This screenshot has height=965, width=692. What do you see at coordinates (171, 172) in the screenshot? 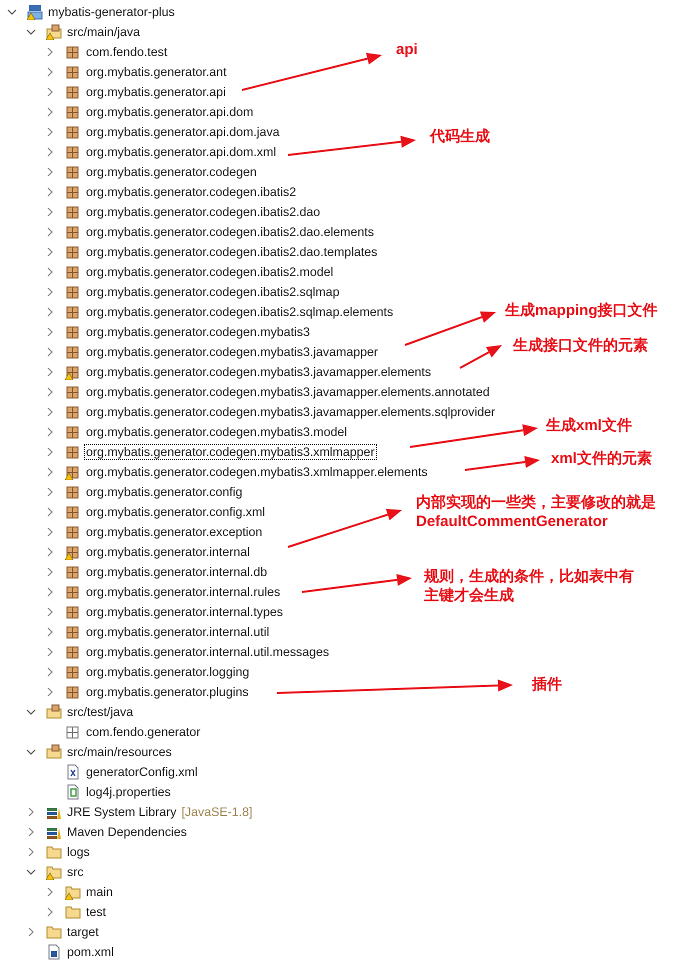
I see `tree-item: org.mybatis.generator.codegen` at bounding box center [171, 172].